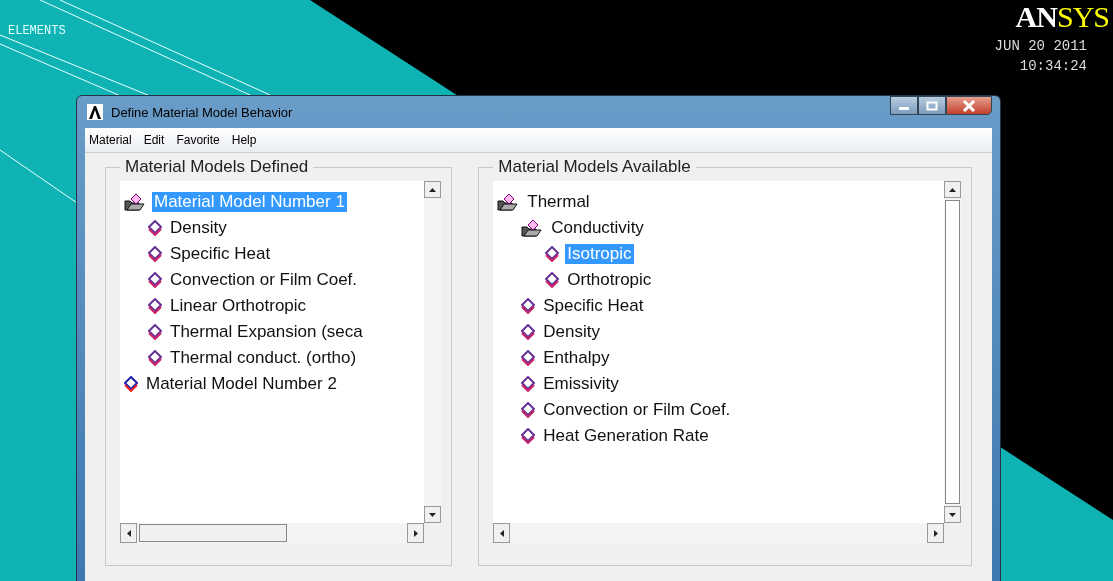  I want to click on minimize-button, so click(904, 105).